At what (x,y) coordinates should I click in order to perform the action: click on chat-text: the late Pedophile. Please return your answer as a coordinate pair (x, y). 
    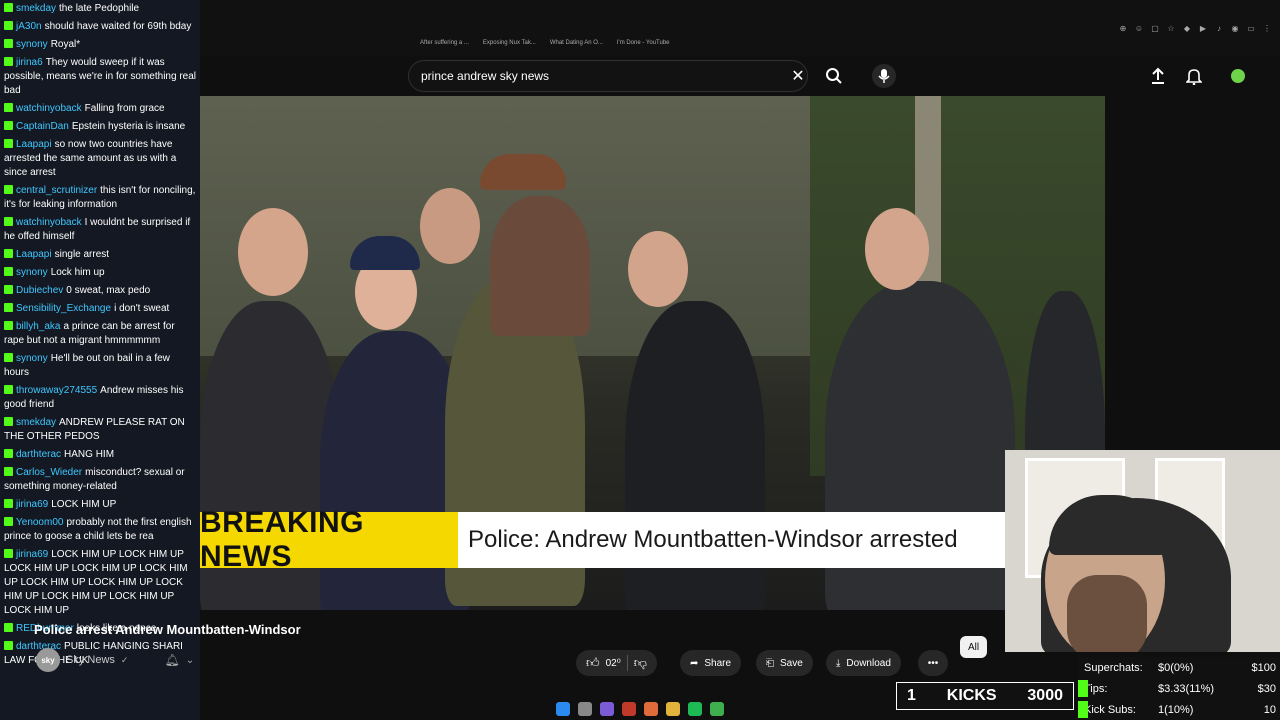
    Looking at the image, I should click on (99, 8).